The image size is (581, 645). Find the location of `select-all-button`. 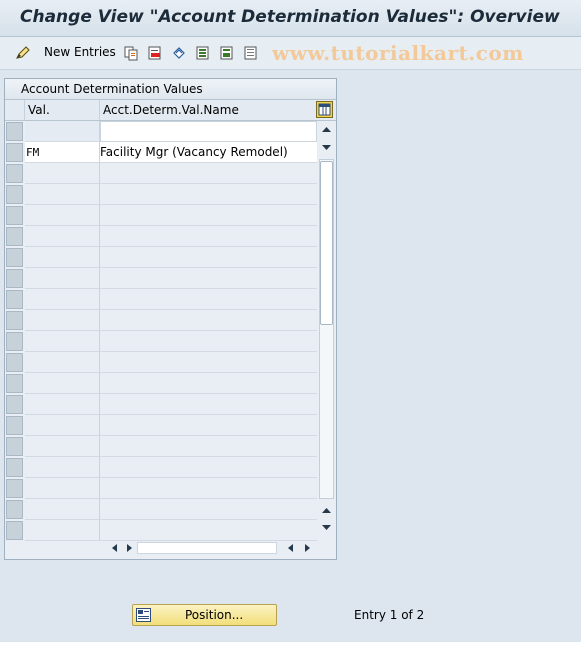

select-all-button is located at coordinates (203, 53).